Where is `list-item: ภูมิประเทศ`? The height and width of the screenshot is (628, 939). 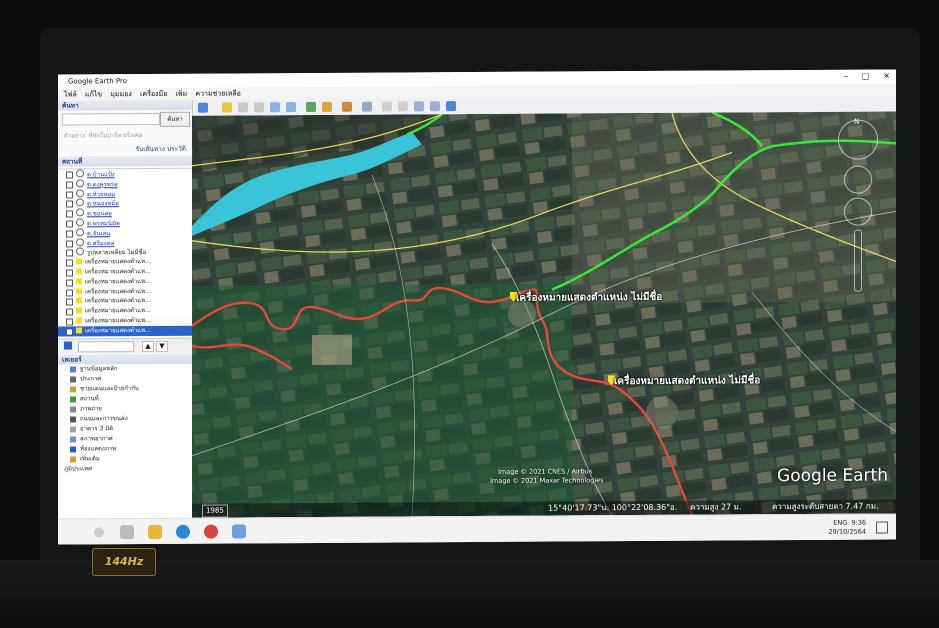 list-item: ภูมิประเทศ is located at coordinates (125, 469).